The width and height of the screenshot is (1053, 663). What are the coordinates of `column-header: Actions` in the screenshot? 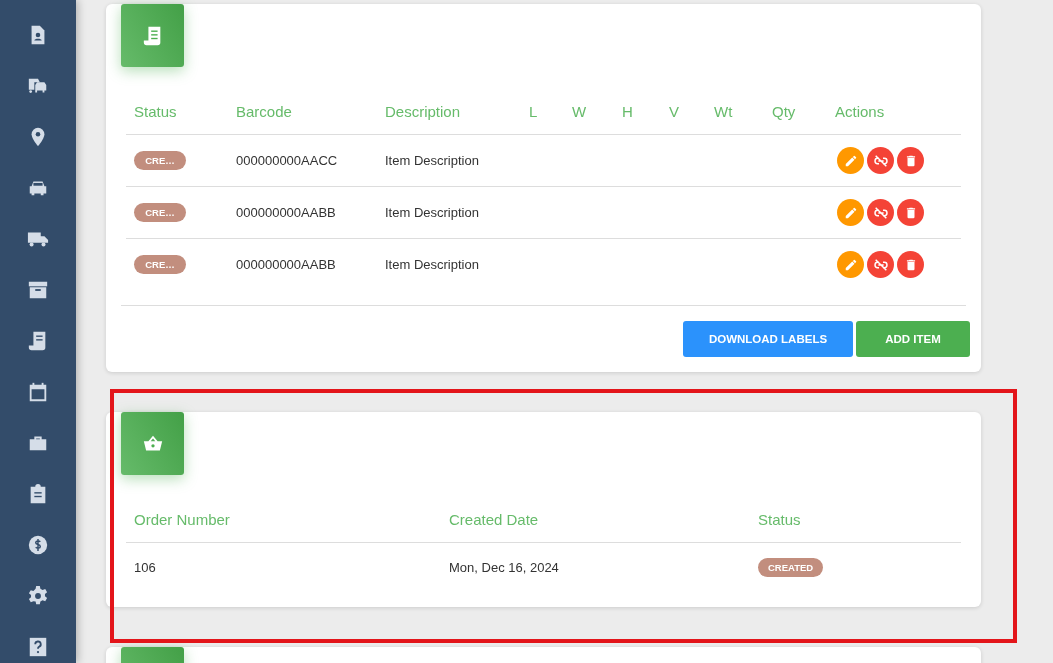 It's located at (860, 111).